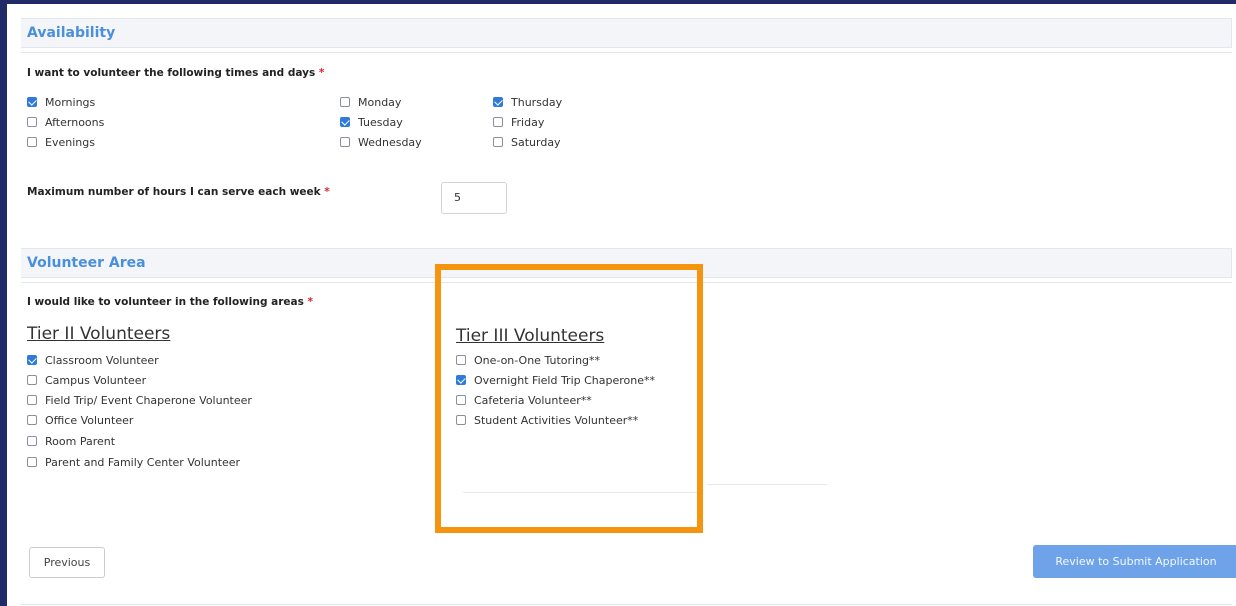 Image resolution: width=1236 pixels, height=606 pixels. Describe the element at coordinates (569, 398) in the screenshot. I see `tier3-highlight-box` at that location.